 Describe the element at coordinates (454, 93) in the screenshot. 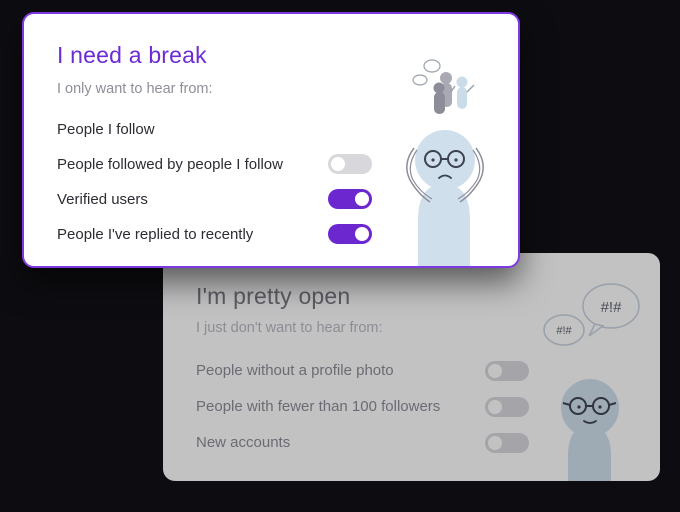

I see `crowd-figures` at that location.